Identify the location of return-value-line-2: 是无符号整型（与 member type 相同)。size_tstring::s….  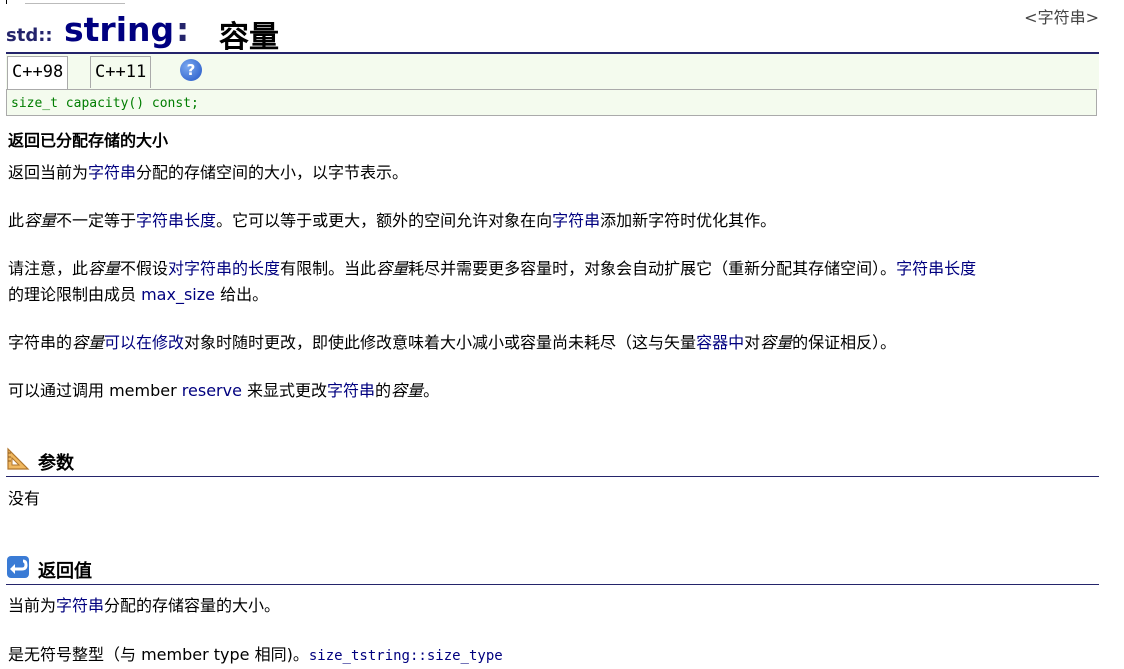
(255, 654).